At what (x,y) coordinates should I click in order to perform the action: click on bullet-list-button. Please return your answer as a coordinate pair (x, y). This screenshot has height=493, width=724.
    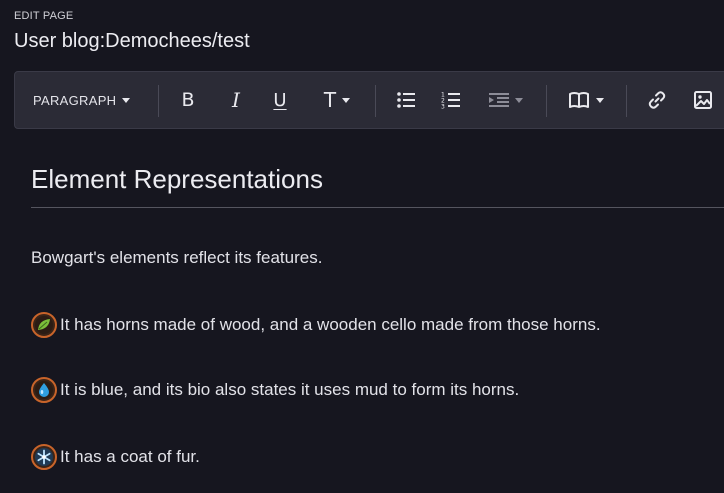
    Looking at the image, I should click on (406, 100).